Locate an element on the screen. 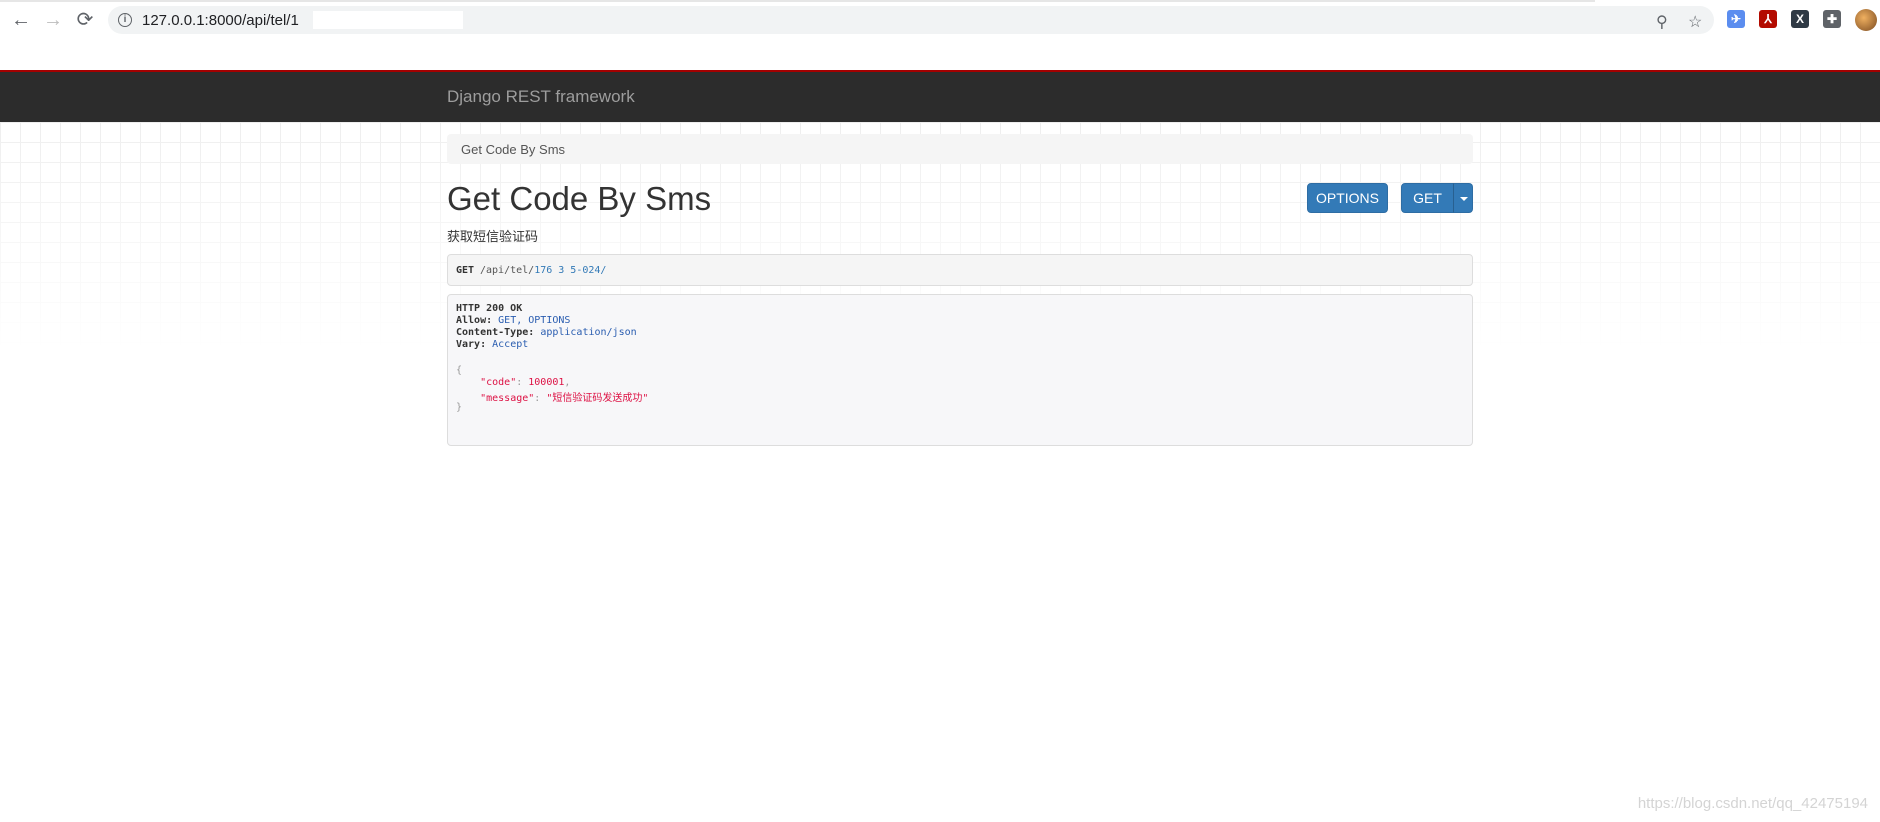 This screenshot has height=822, width=1880. options-button: OPTIONS is located at coordinates (1347, 198).